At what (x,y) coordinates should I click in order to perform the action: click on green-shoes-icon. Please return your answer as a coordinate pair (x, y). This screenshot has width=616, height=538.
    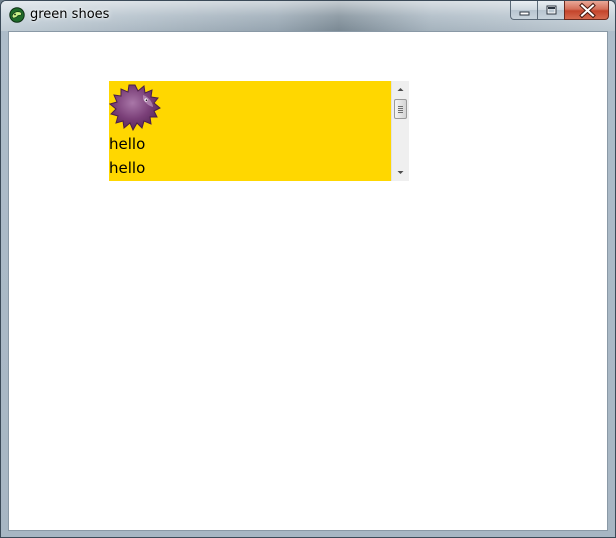
    Looking at the image, I should click on (17, 15).